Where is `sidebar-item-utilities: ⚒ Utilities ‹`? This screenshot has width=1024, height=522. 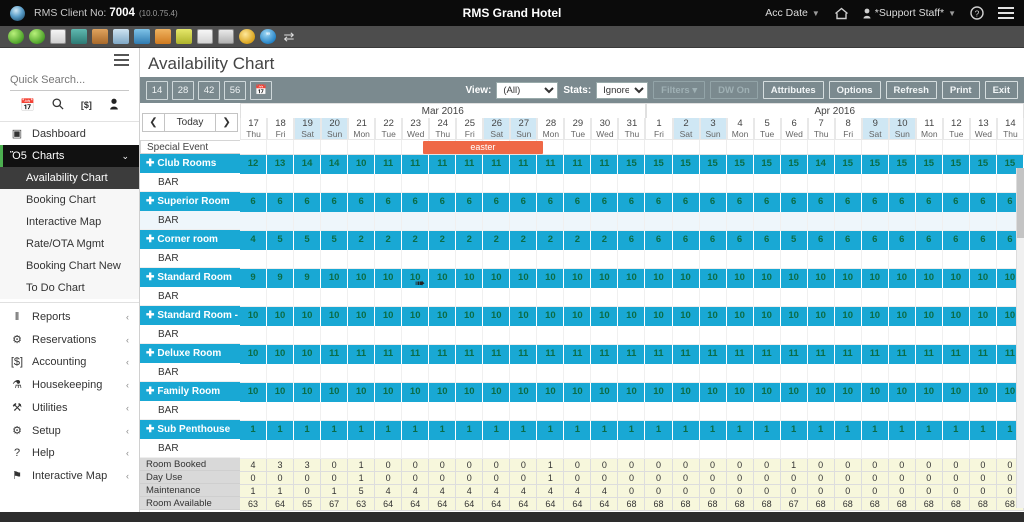 sidebar-item-utilities: ⚒ Utilities ‹ is located at coordinates (69, 407).